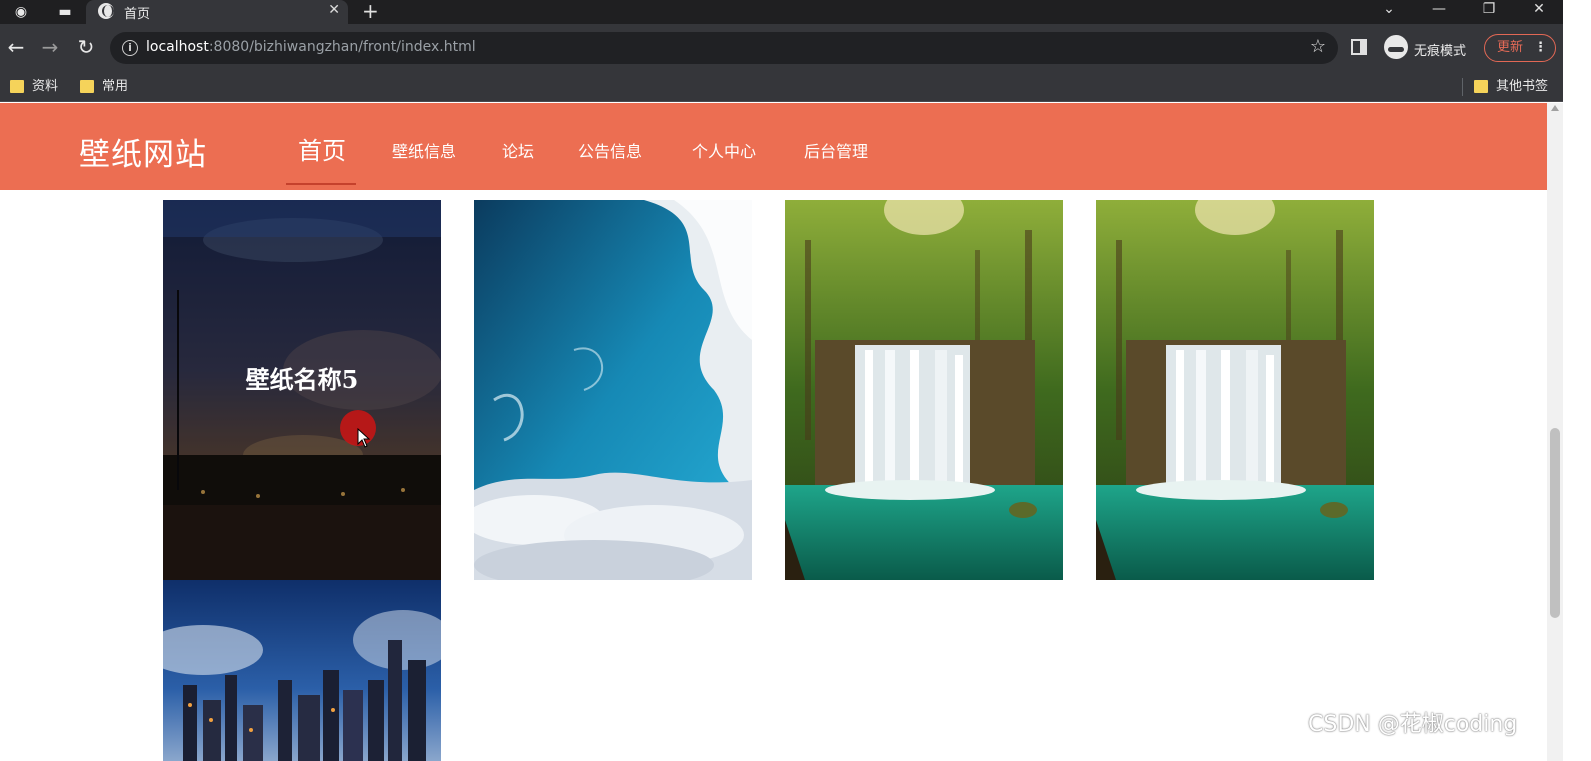 This screenshot has width=1591, height=761. What do you see at coordinates (1318, 46) in the screenshot?
I see `bookmark-star-icon: ☆` at bounding box center [1318, 46].